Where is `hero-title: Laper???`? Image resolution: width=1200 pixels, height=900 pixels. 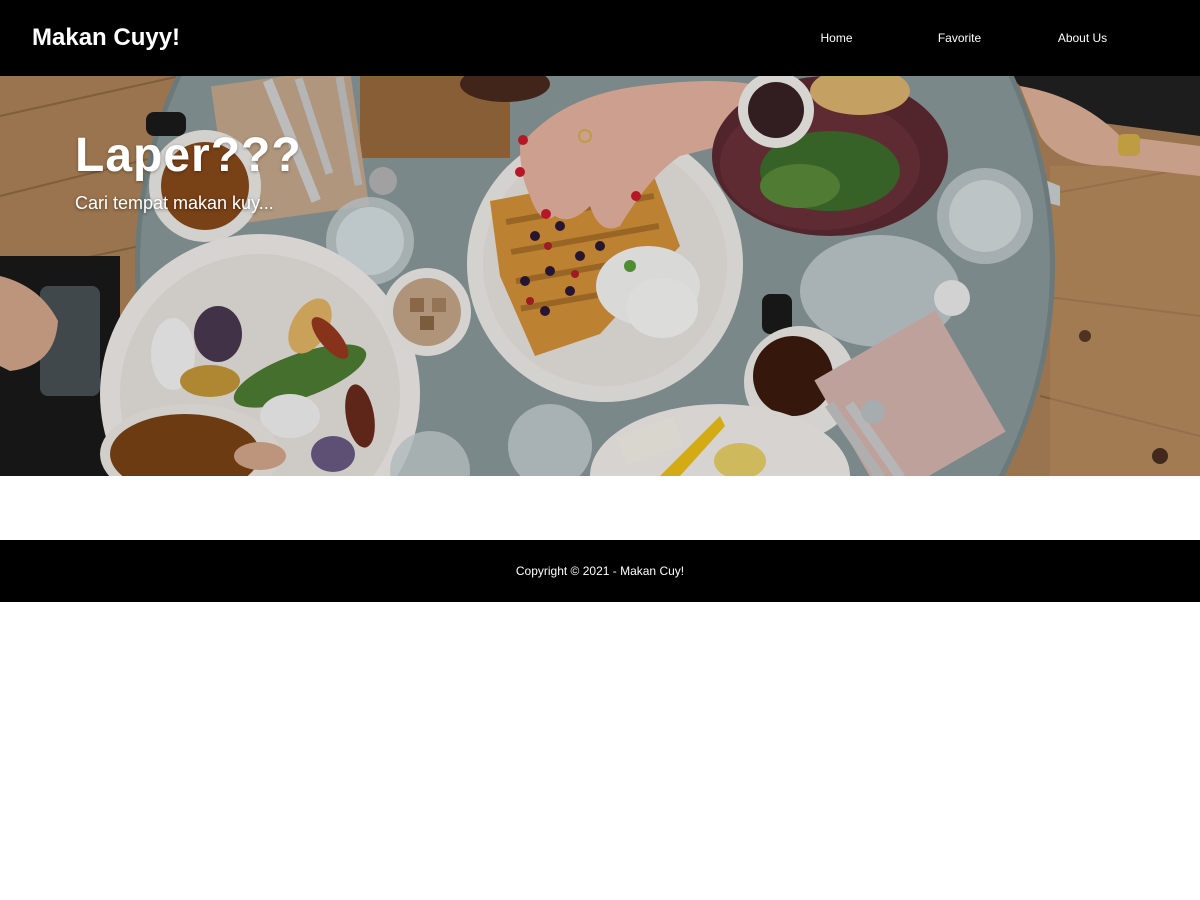 hero-title: Laper??? is located at coordinates (188, 155).